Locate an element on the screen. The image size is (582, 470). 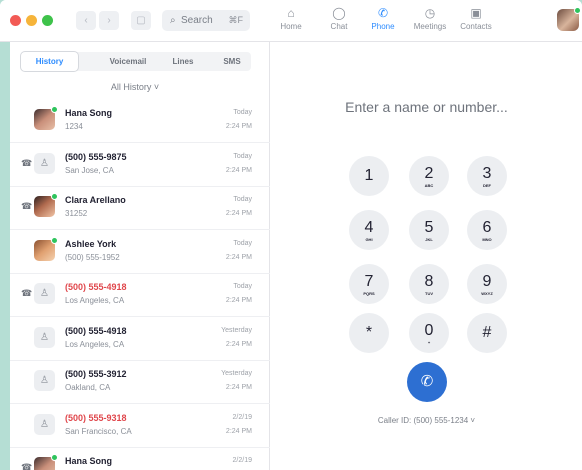
key-7: 7 PQRS is located at coordinates (369, 284).